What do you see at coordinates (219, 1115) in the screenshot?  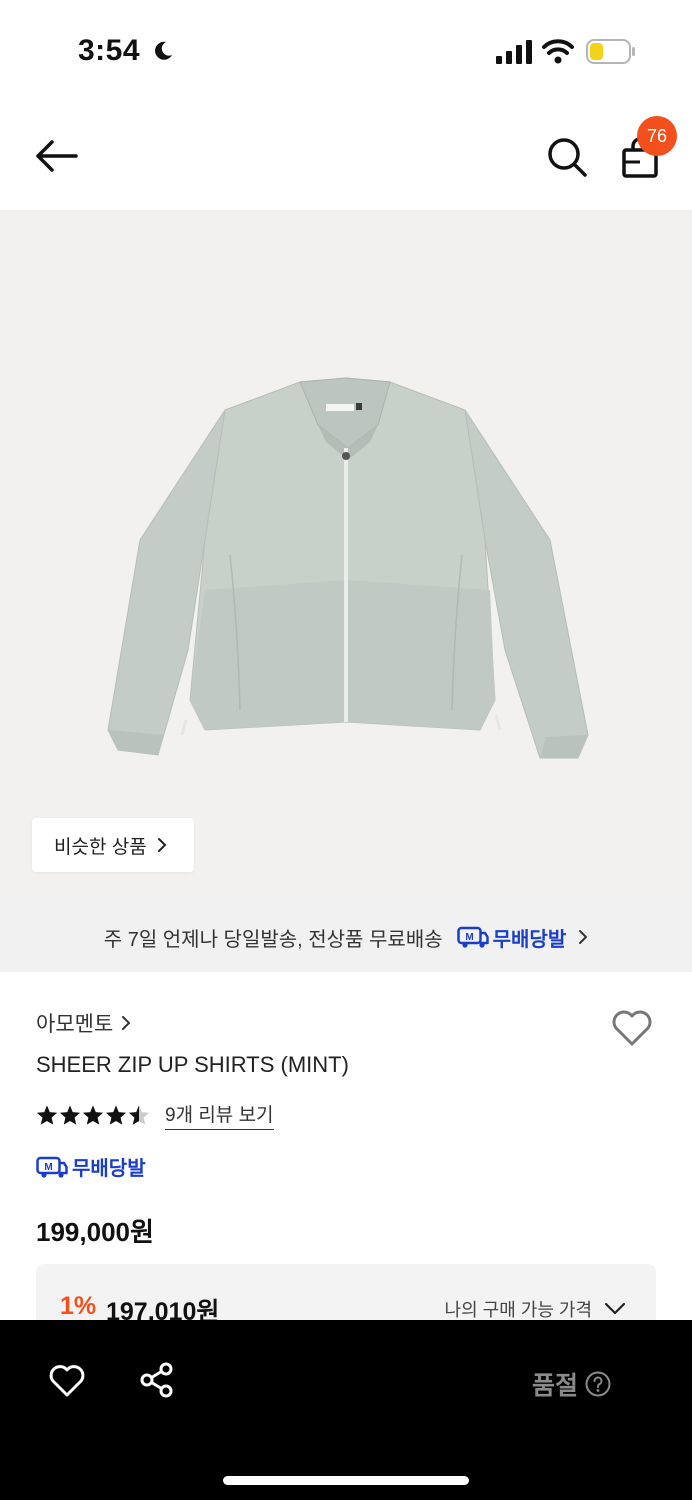 I see `review-link: 9개 리뷰 보기` at bounding box center [219, 1115].